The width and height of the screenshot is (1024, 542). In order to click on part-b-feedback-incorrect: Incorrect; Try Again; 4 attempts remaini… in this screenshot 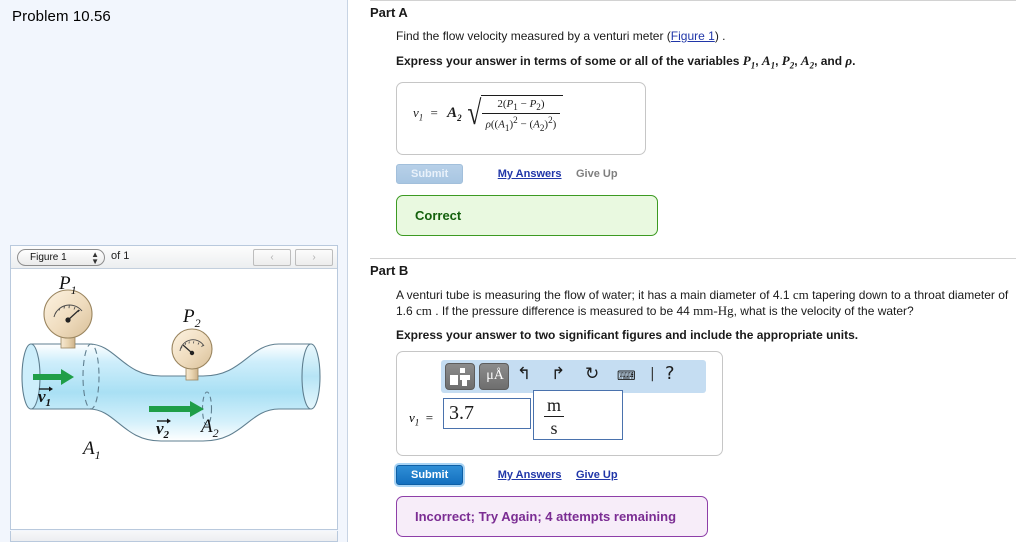, I will do `click(552, 516)`.